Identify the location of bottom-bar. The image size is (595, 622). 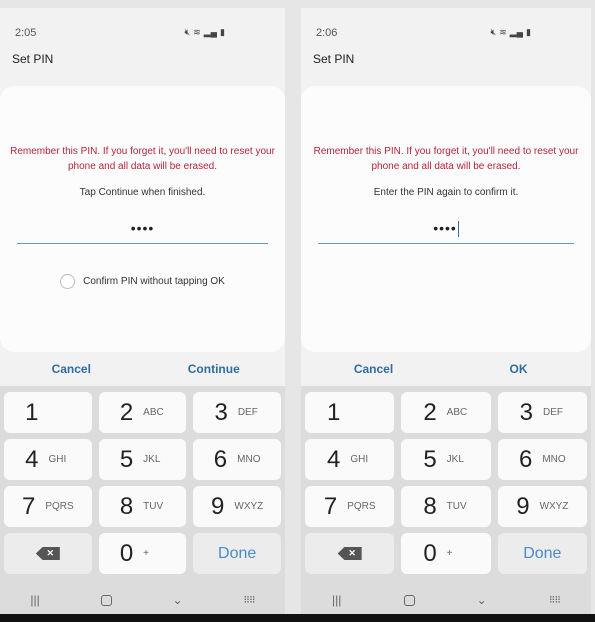
(297, 618).